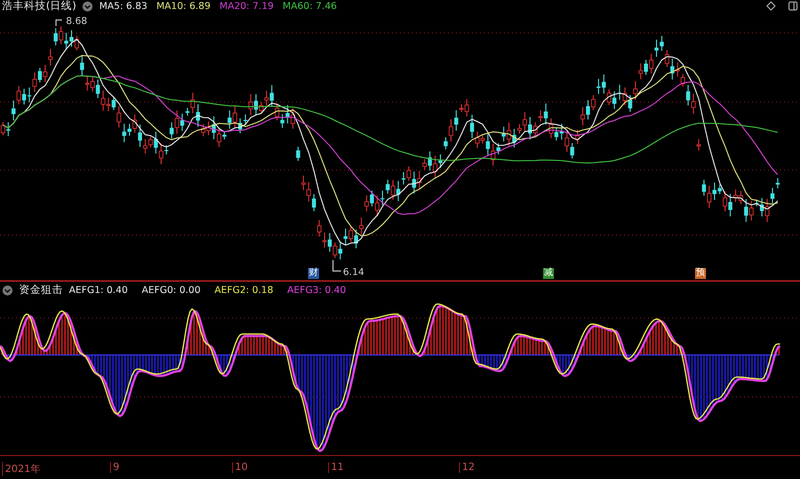 The image size is (800, 479). Describe the element at coordinates (41, 290) in the screenshot. I see `indicator-title: 资金狙击` at that location.